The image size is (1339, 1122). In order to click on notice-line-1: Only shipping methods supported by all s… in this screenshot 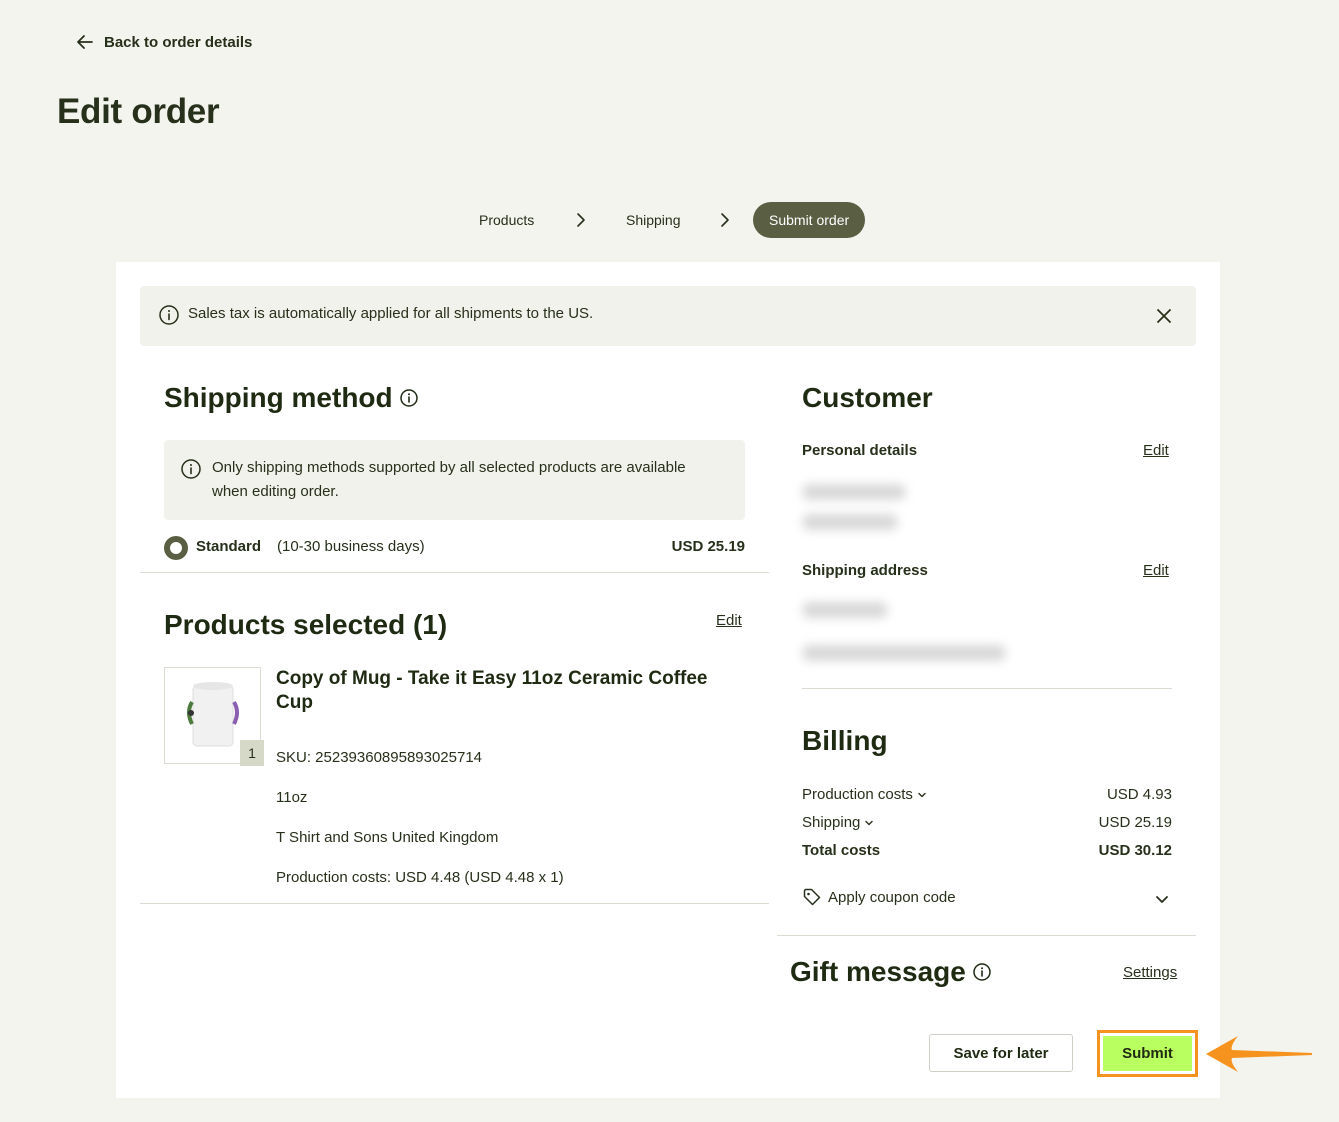, I will do `click(449, 467)`.